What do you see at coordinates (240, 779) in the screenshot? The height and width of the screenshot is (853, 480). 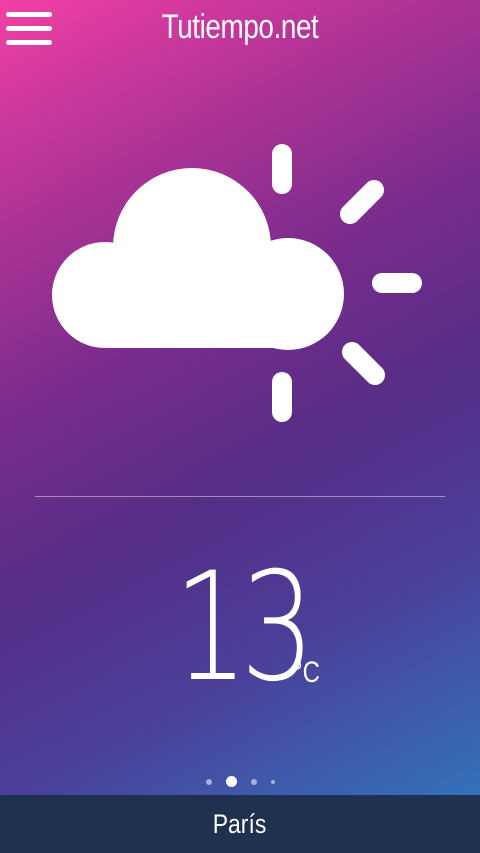 I see `page-indicator` at bounding box center [240, 779].